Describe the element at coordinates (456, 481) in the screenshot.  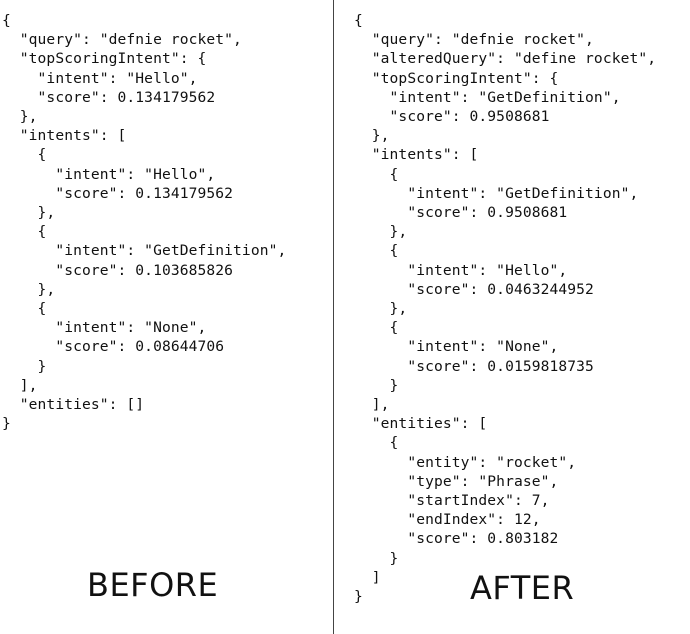
I see `code-line: "type": "Phrase",` at that location.